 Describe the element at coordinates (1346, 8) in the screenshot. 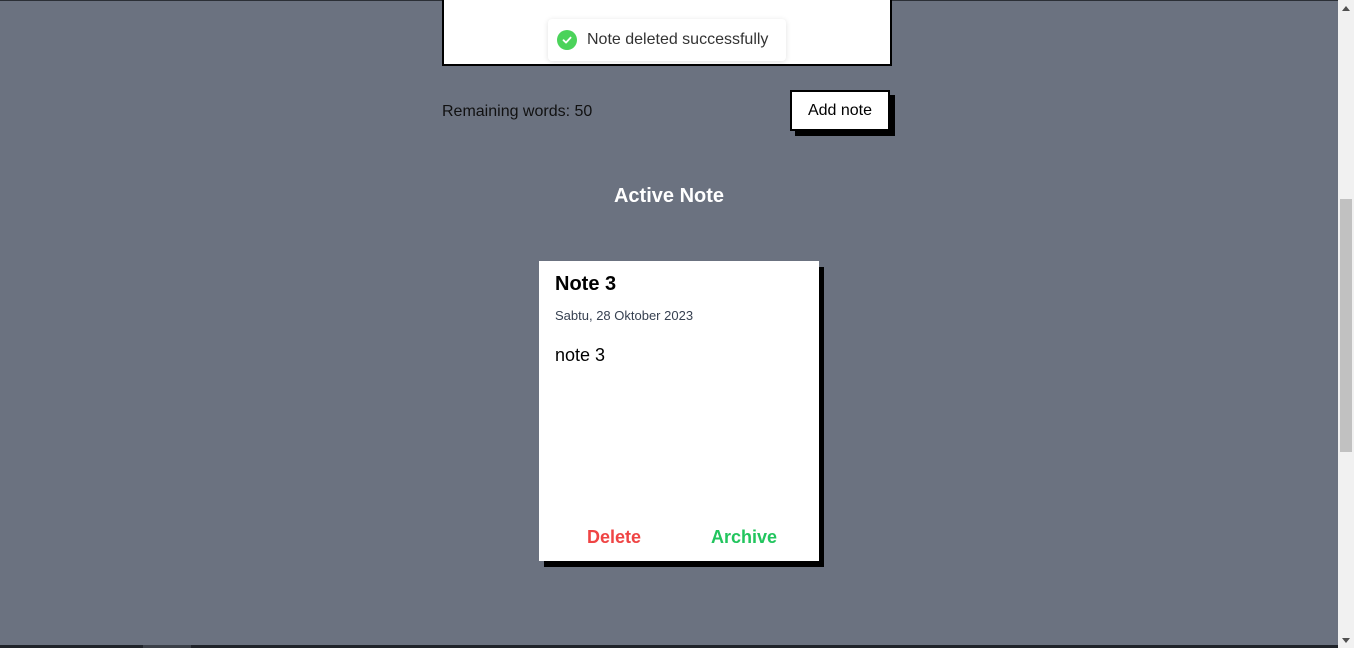

I see `scroll-up-arrow-icon` at that location.